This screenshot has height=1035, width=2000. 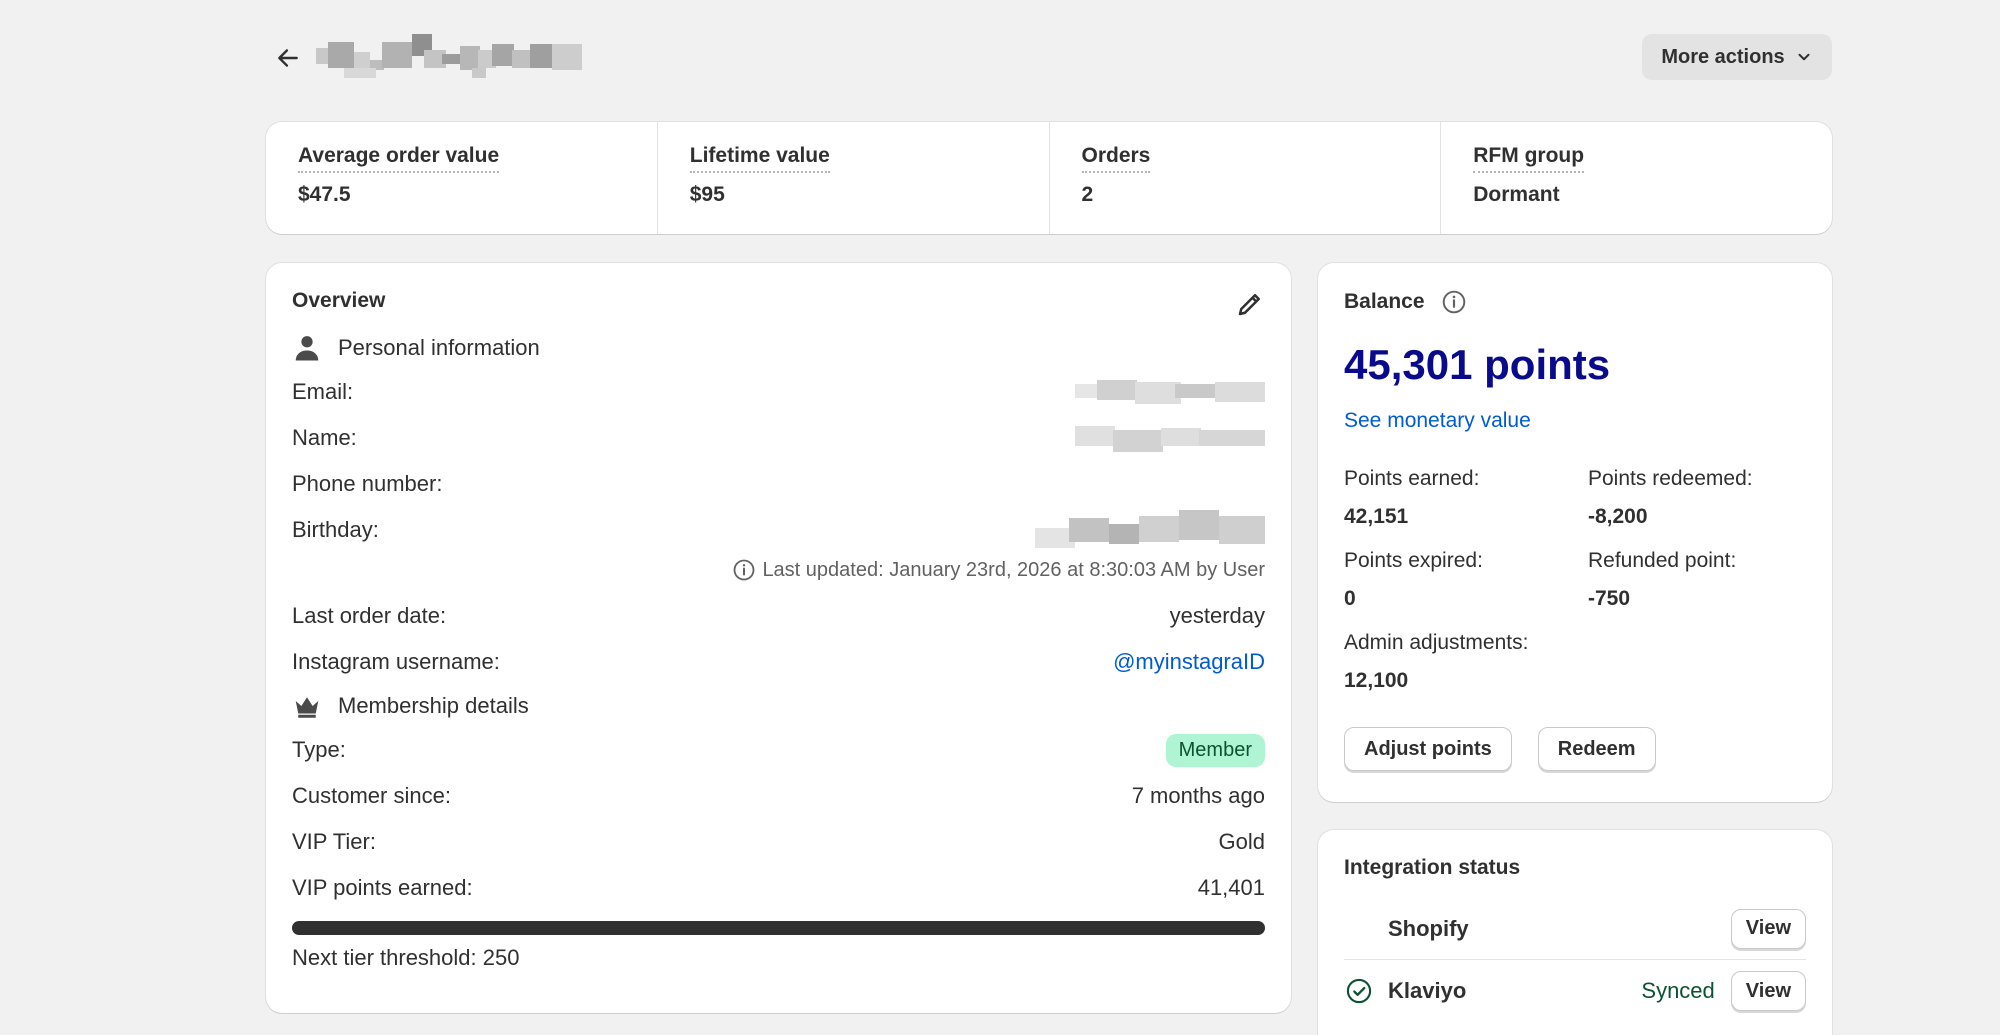 What do you see at coordinates (778, 796) in the screenshot?
I see `customer-since-row: Customer since: 7 months ago` at bounding box center [778, 796].